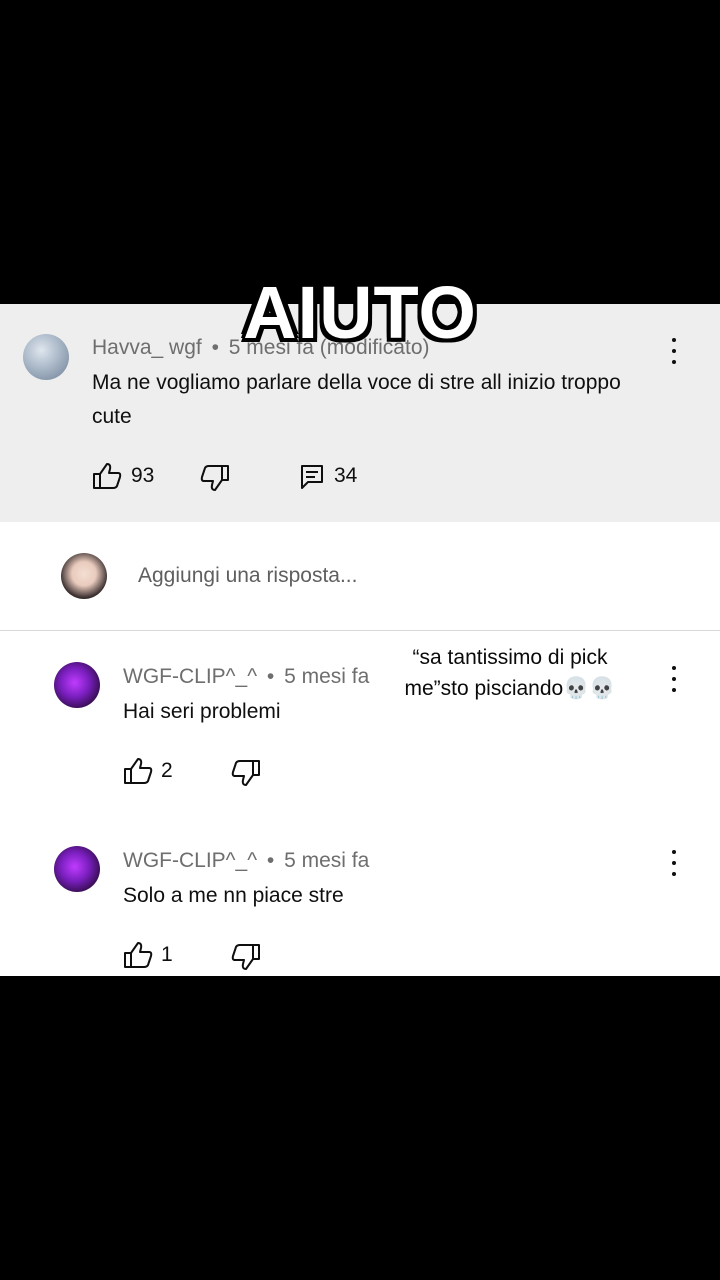  I want to click on comment-text: Hai seri problemi, so click(202, 711).